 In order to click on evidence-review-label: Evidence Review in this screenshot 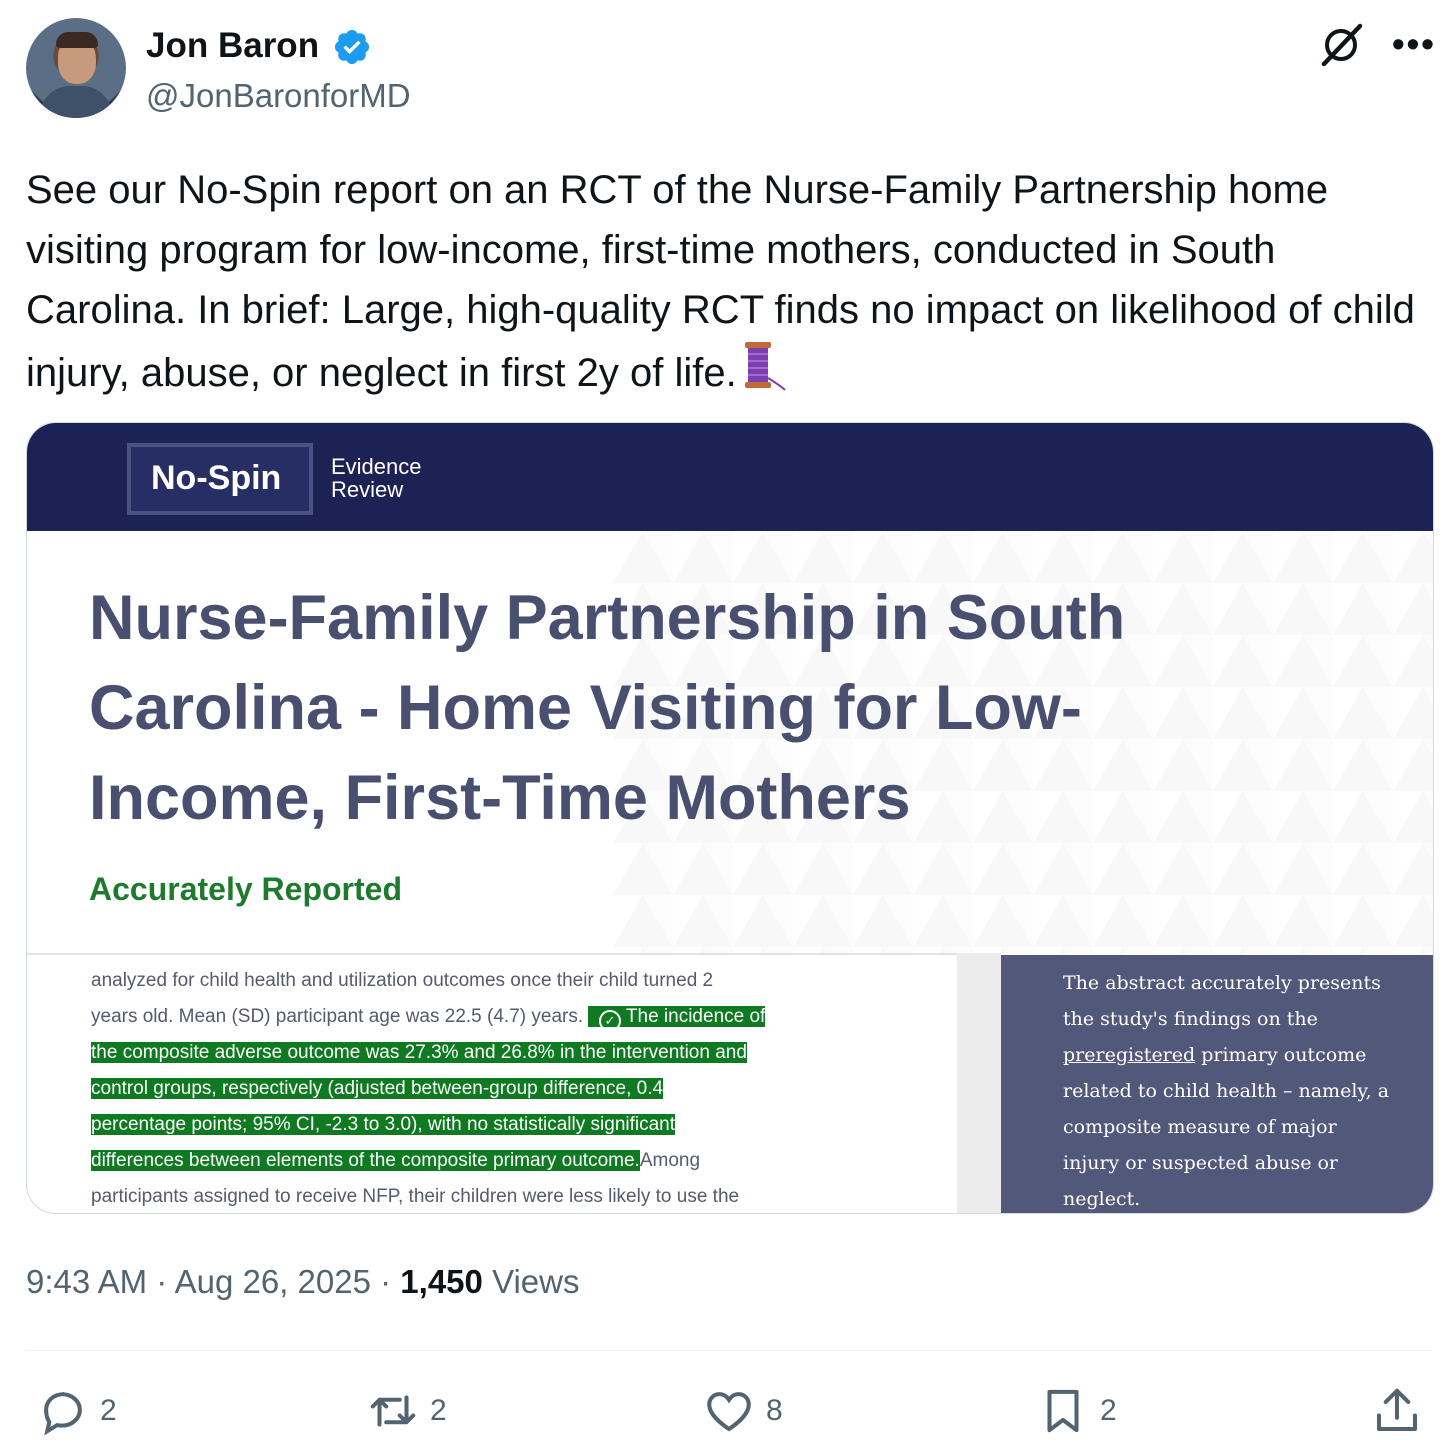, I will do `click(376, 478)`.